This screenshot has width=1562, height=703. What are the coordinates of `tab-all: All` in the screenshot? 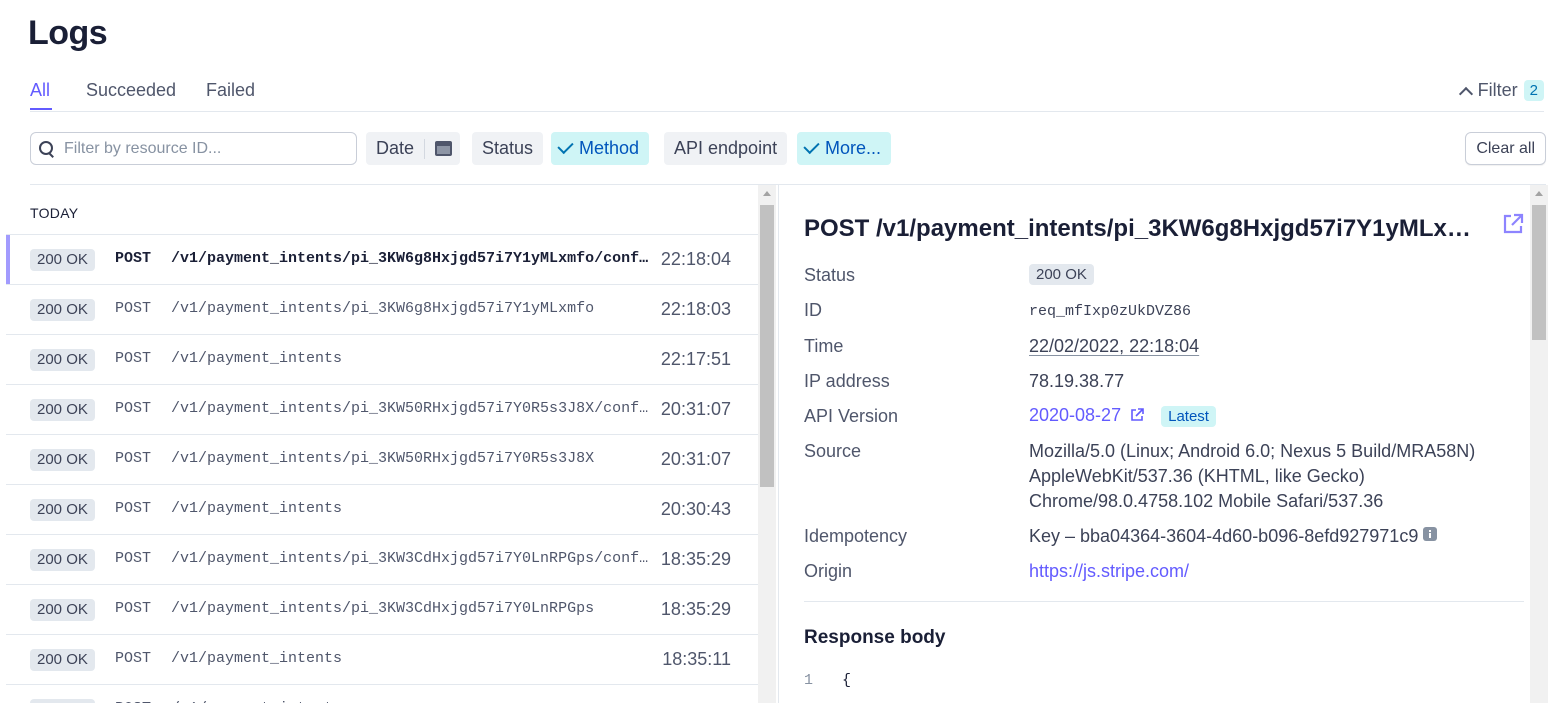 It's located at (41, 95).